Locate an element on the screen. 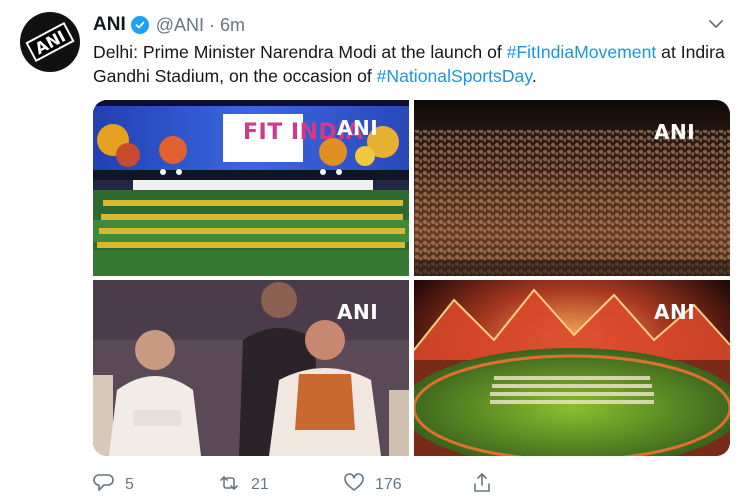 The width and height of the screenshot is (750, 500). reply-button: 5 is located at coordinates (113, 485).